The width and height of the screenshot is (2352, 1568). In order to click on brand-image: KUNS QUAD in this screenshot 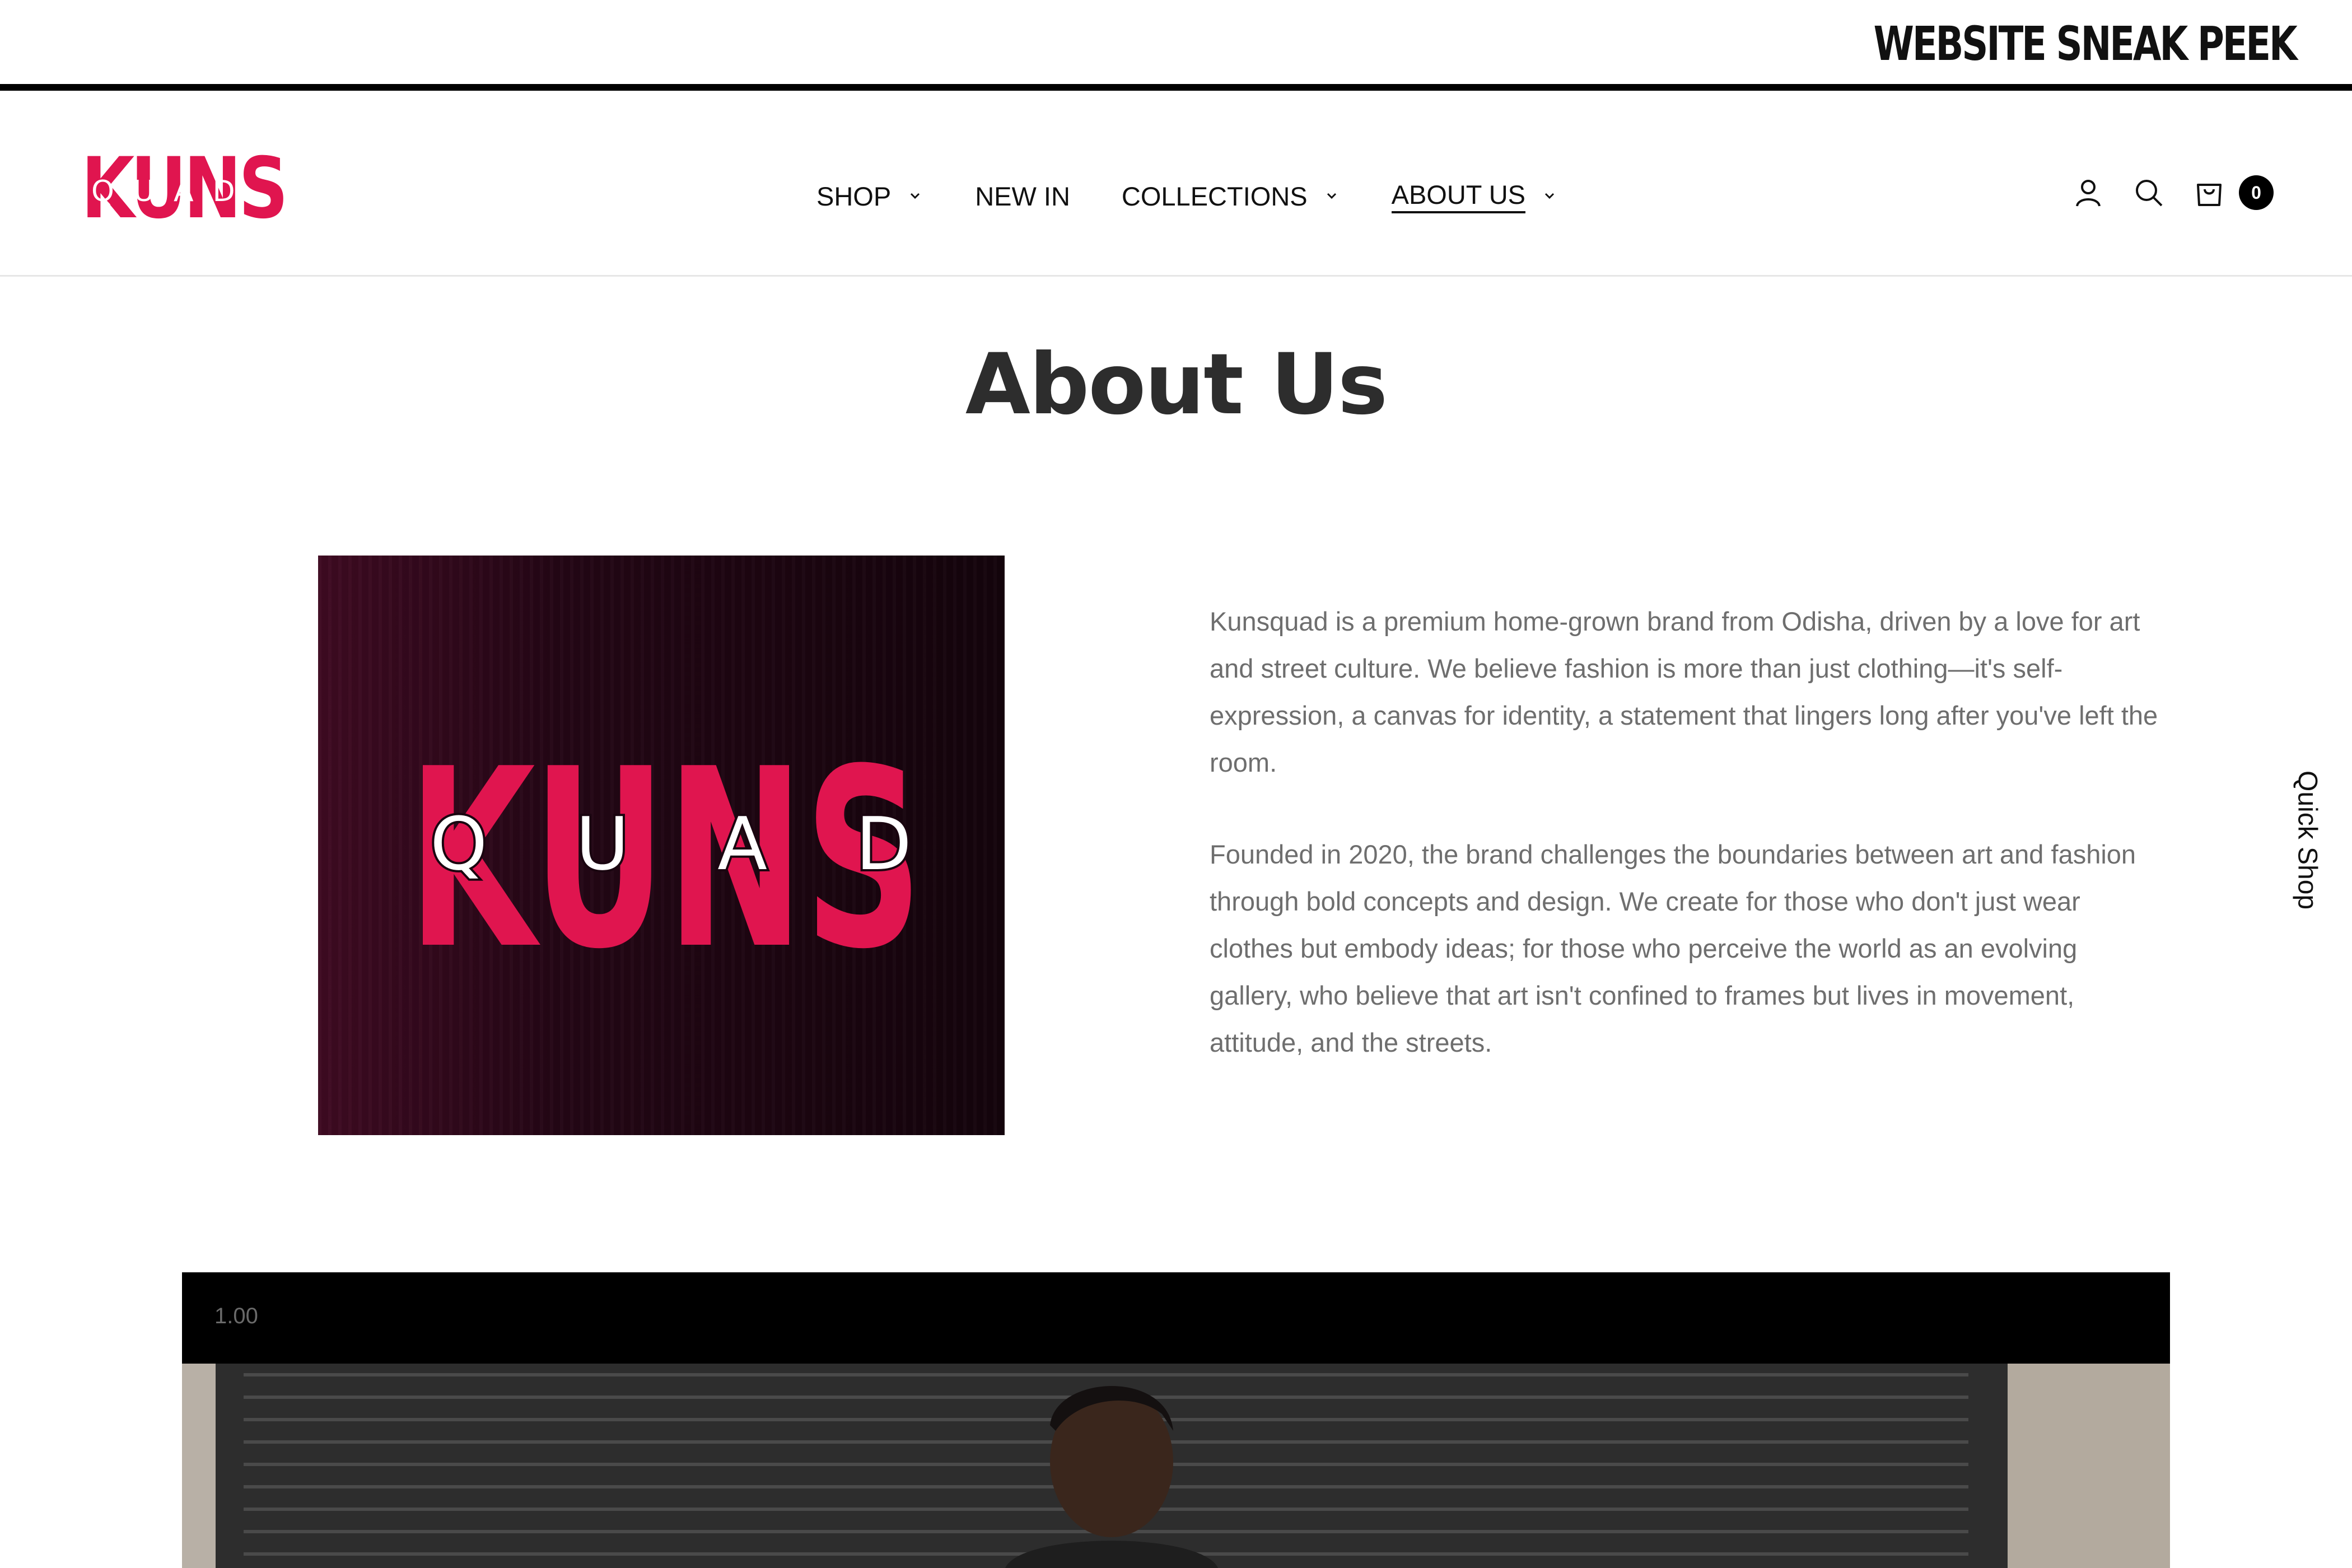, I will do `click(662, 846)`.